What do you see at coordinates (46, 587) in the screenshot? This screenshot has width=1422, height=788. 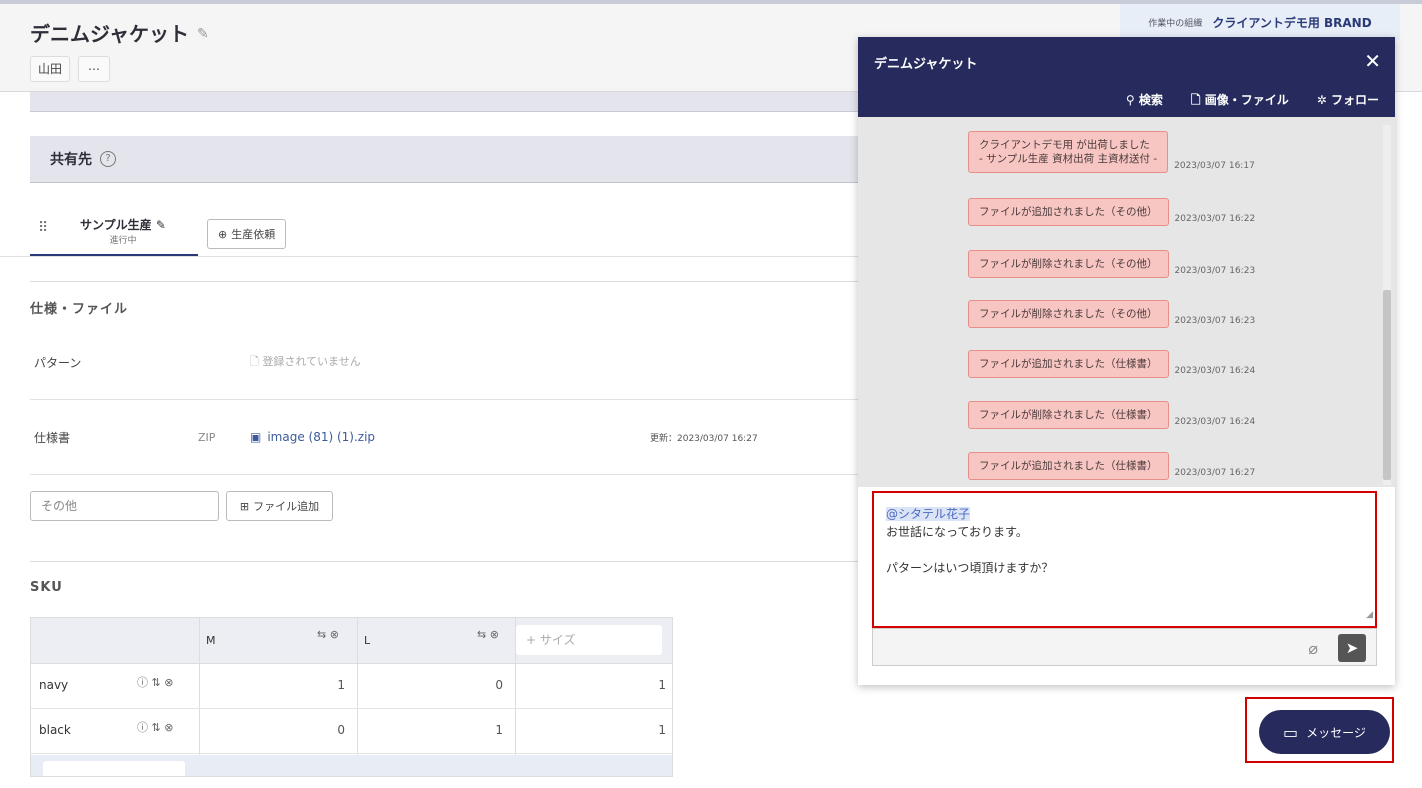 I see `sku-section-title: SKU` at bounding box center [46, 587].